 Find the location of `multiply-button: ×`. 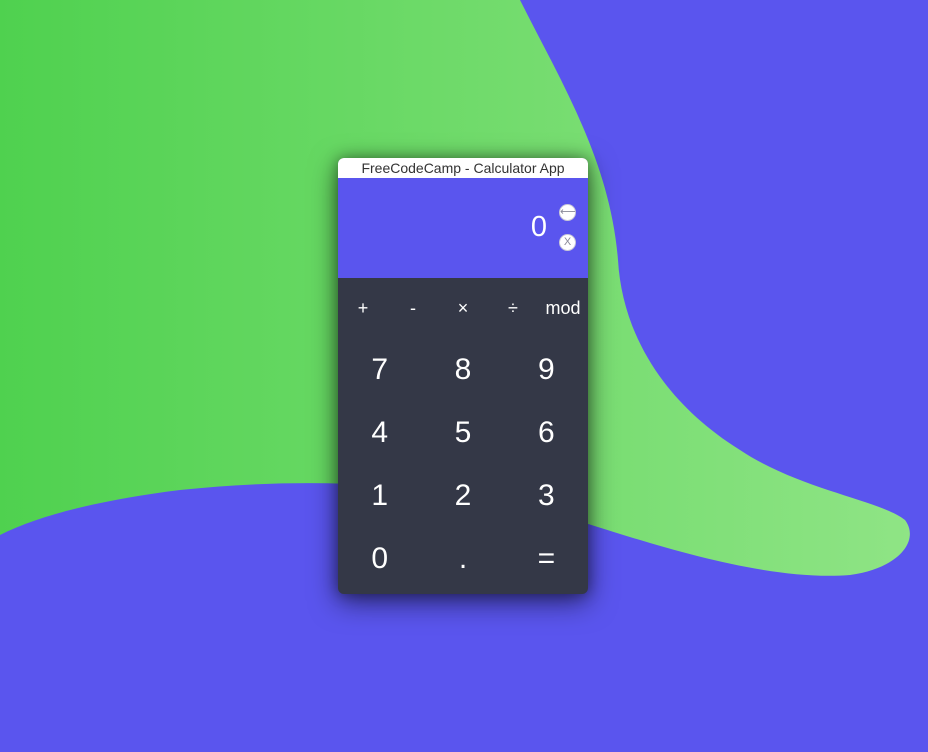

multiply-button: × is located at coordinates (463, 308).